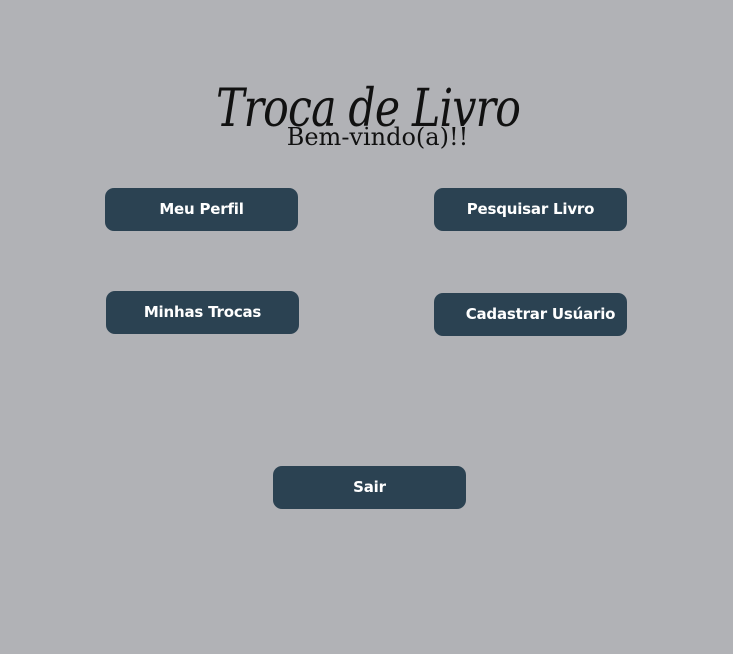 The height and width of the screenshot is (654, 733). Describe the element at coordinates (530, 209) in the screenshot. I see `search-book-button: Pesquisar Livro` at that location.